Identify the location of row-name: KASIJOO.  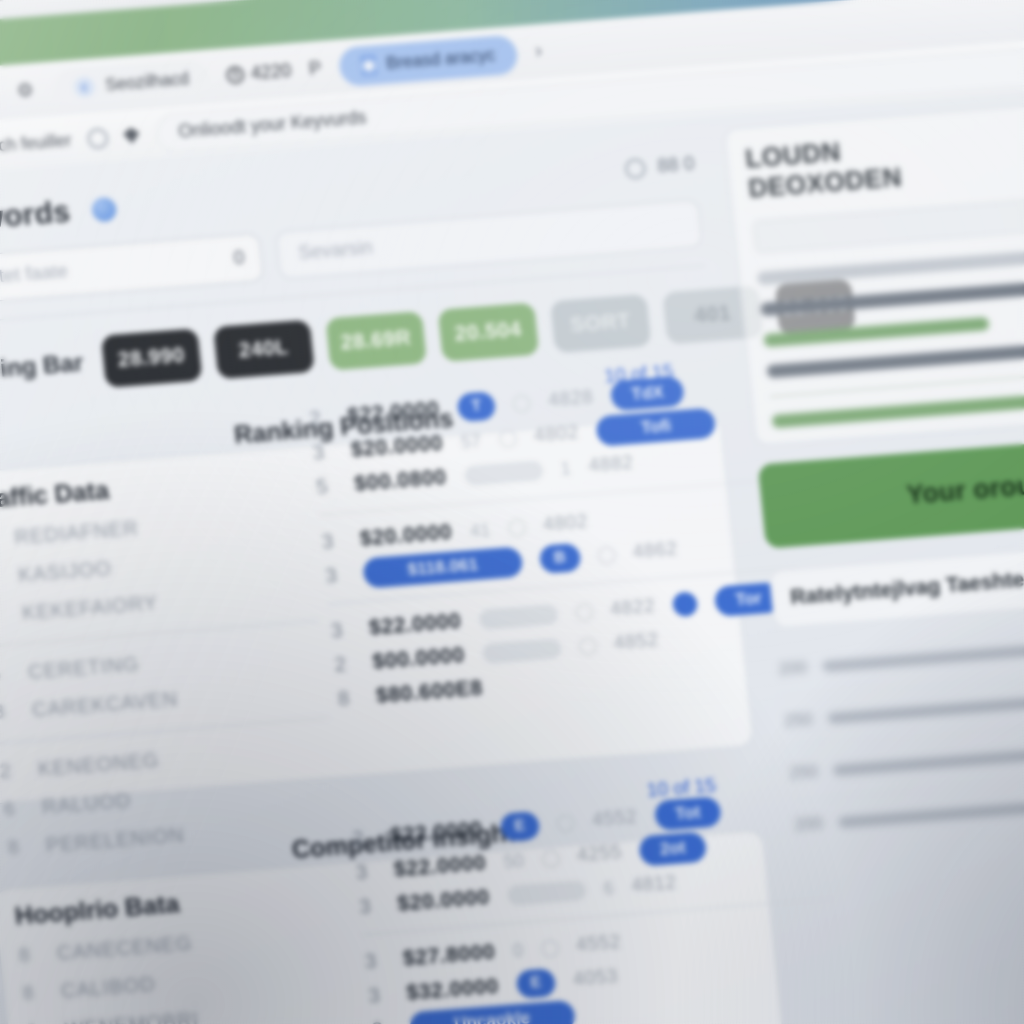
(65, 572).